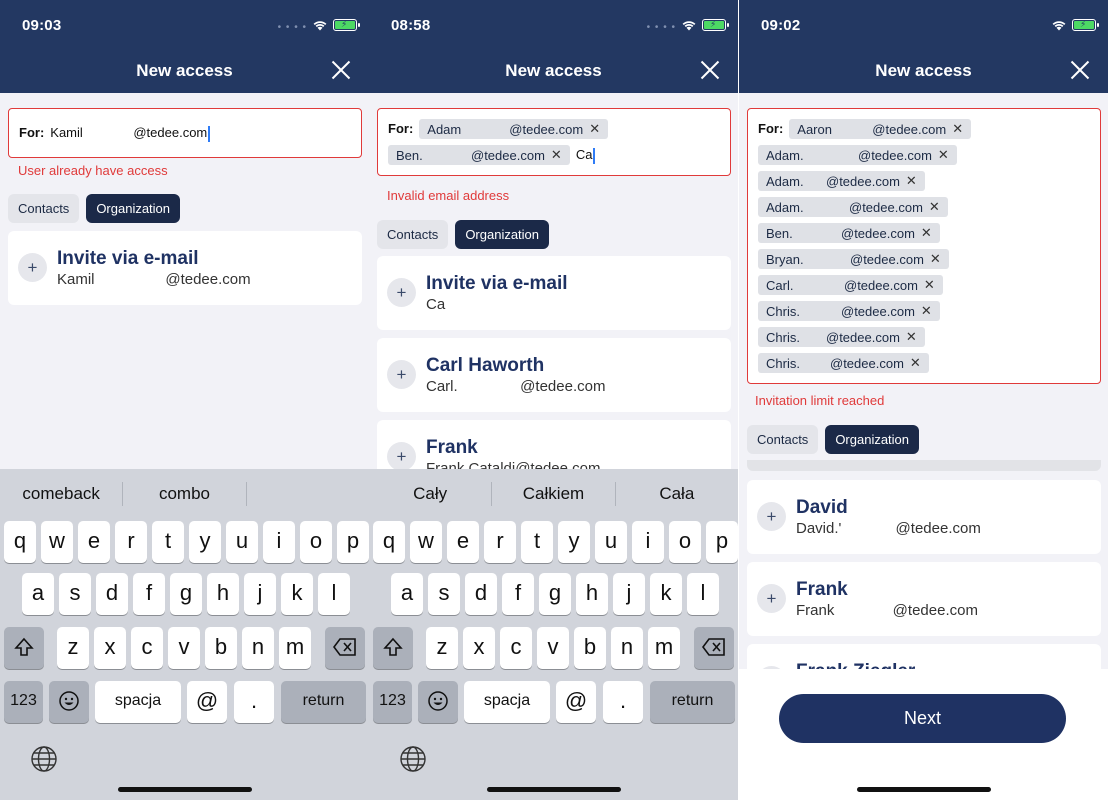 The width and height of the screenshot is (1108, 800). What do you see at coordinates (537, 542) in the screenshot?
I see `key-t: t` at bounding box center [537, 542].